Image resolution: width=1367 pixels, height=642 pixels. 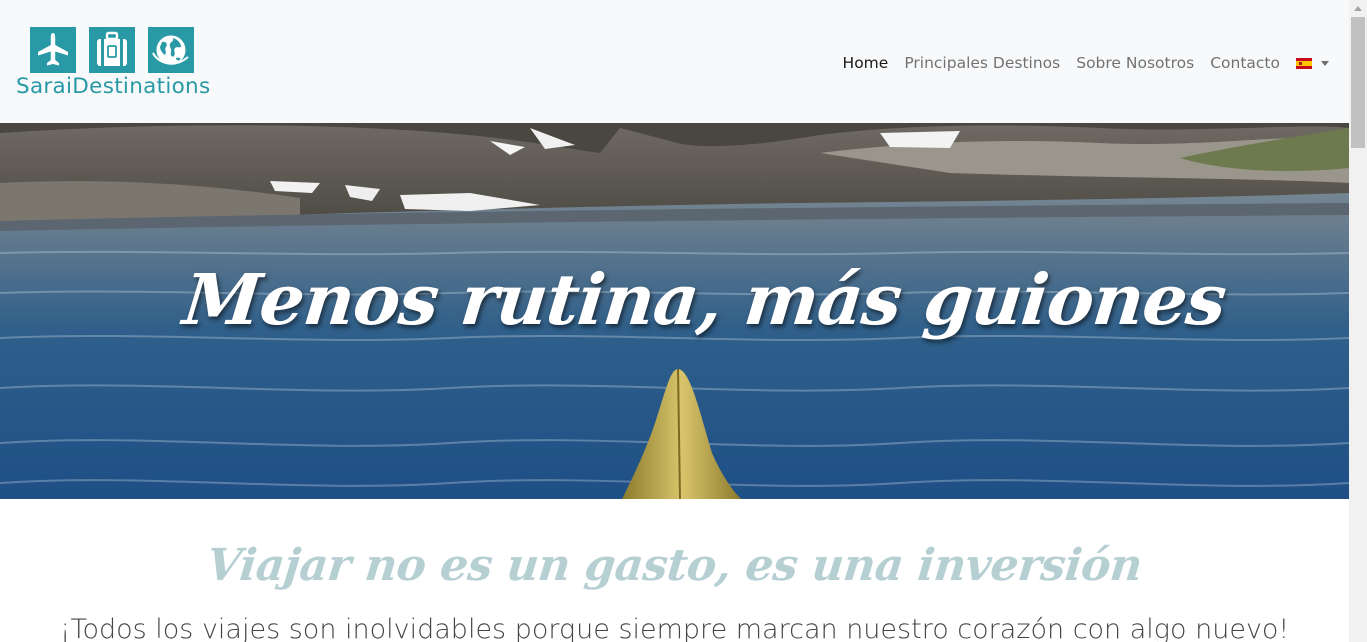 I want to click on scroll-up-arrow-icon, so click(x=1358, y=8).